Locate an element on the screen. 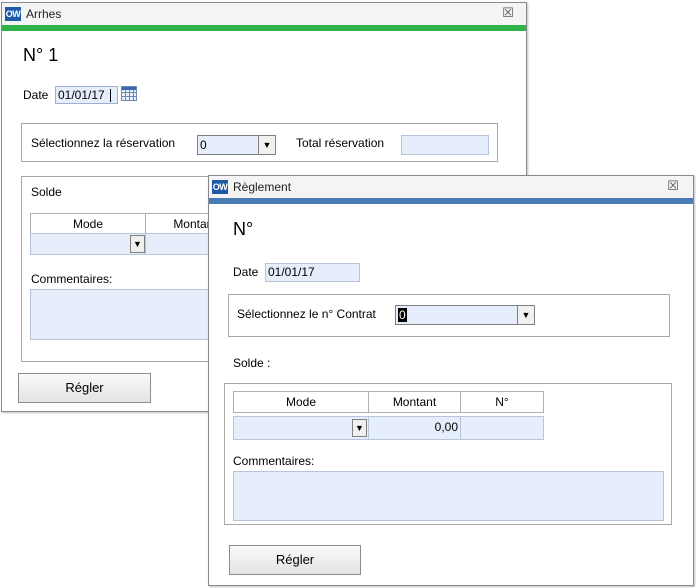  solde-label: Solde is located at coordinates (46, 192).